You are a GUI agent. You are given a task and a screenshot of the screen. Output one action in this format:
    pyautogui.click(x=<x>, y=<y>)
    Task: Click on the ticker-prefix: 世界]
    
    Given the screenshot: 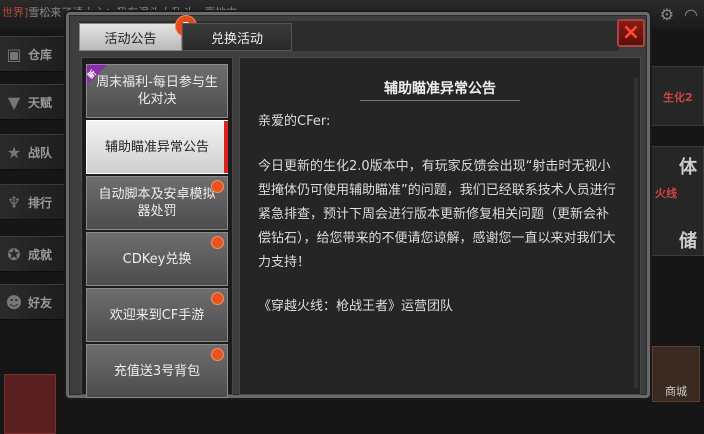 What is the action you would take?
    pyautogui.click(x=15, y=12)
    